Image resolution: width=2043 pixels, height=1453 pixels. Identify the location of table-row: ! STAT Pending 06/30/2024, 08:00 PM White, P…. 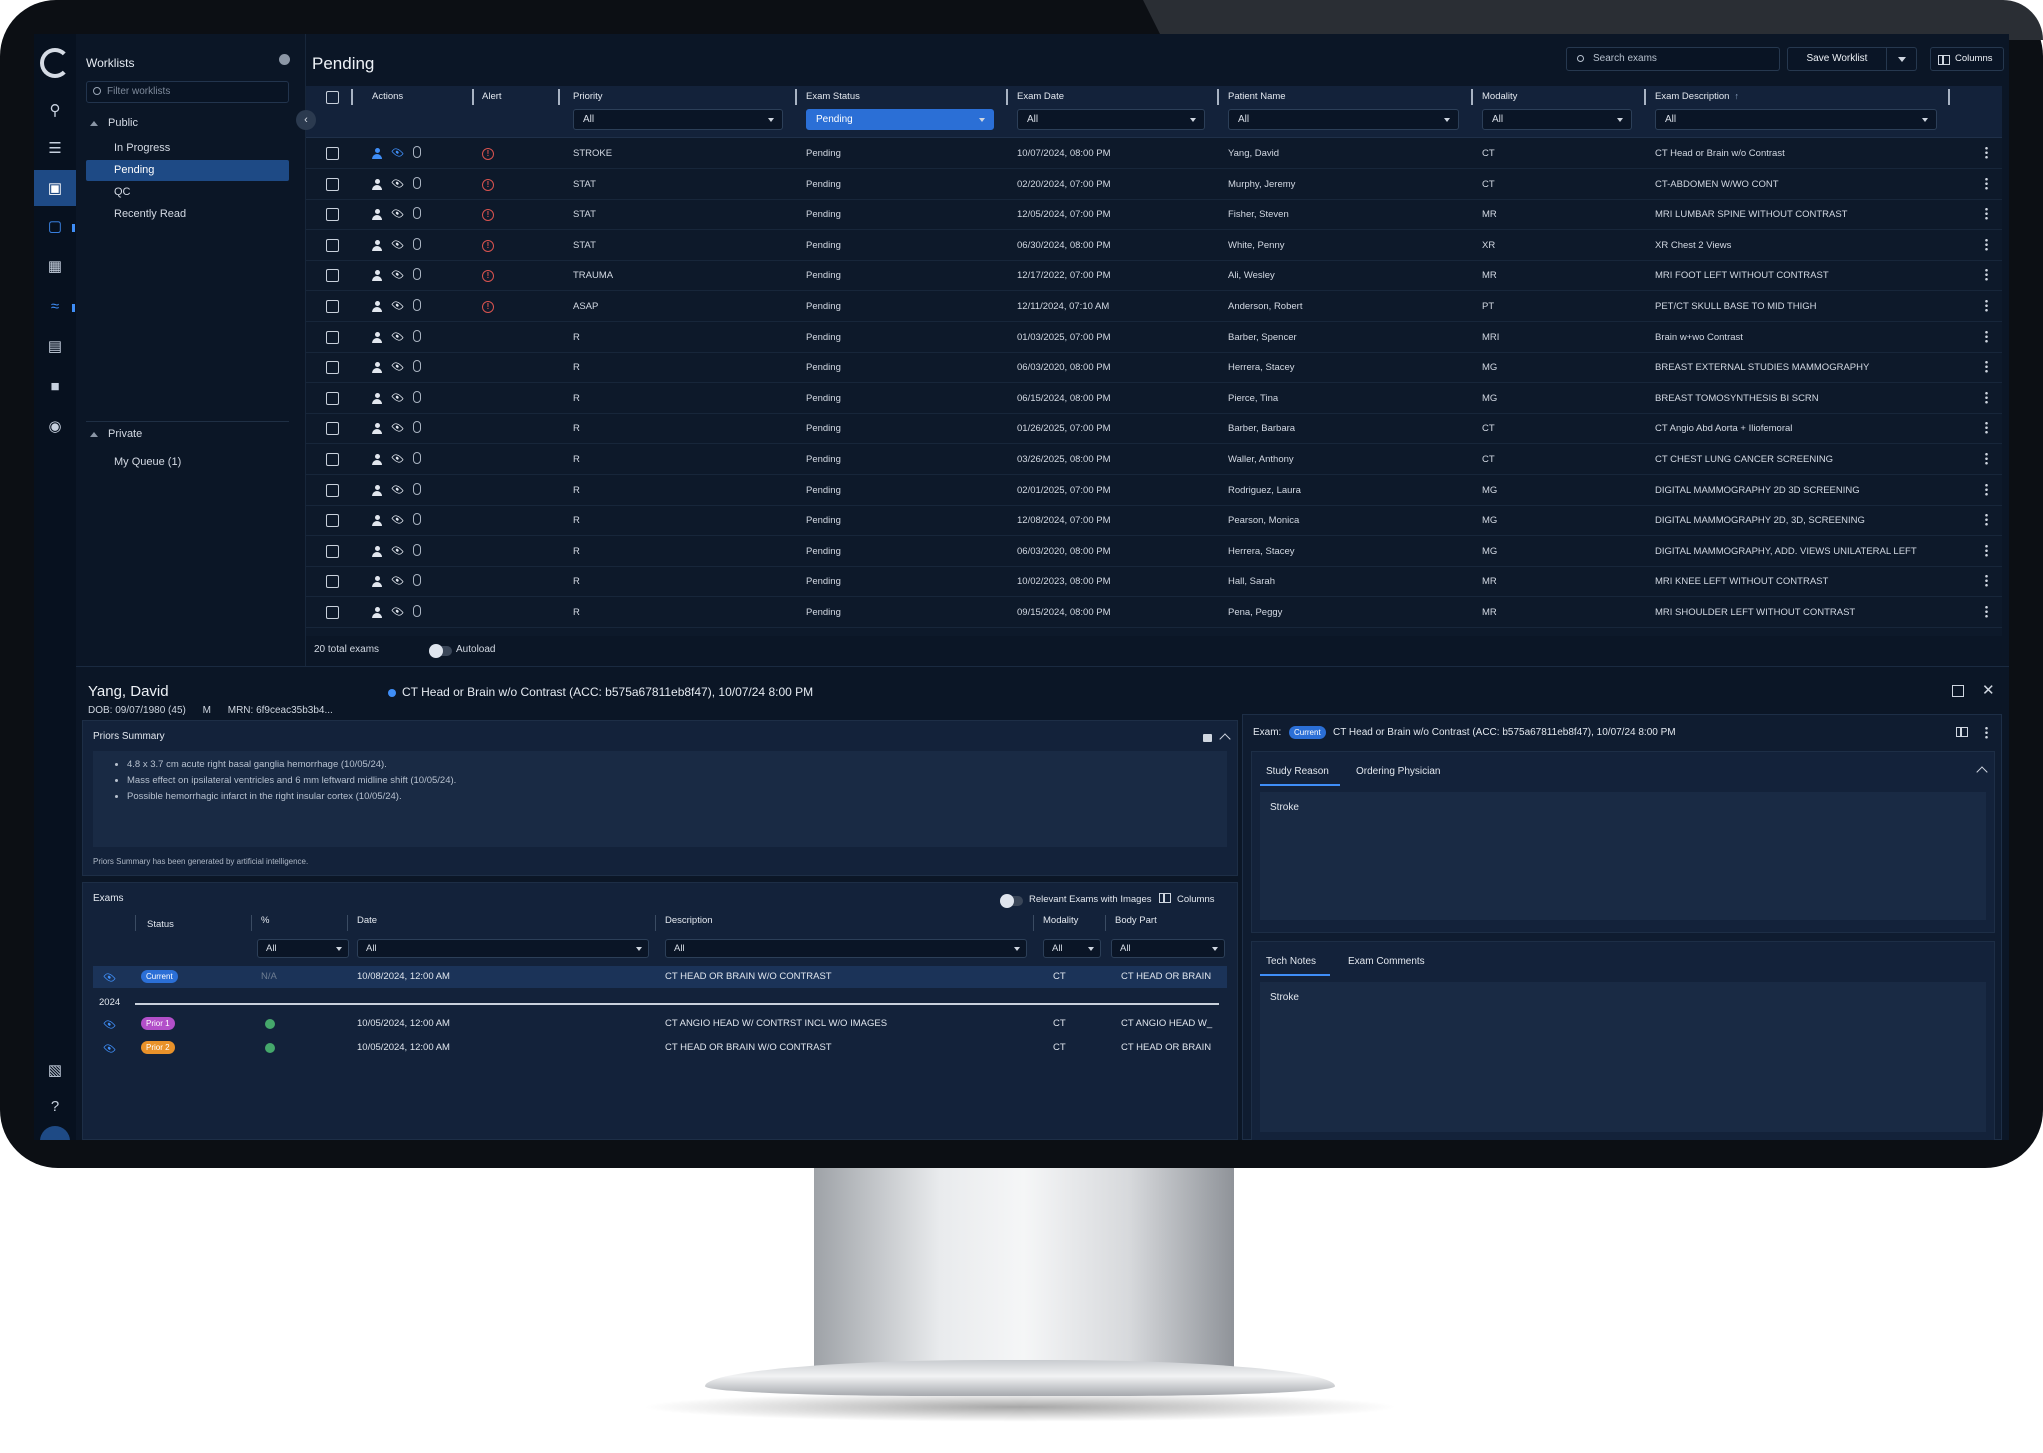
(1154, 246).